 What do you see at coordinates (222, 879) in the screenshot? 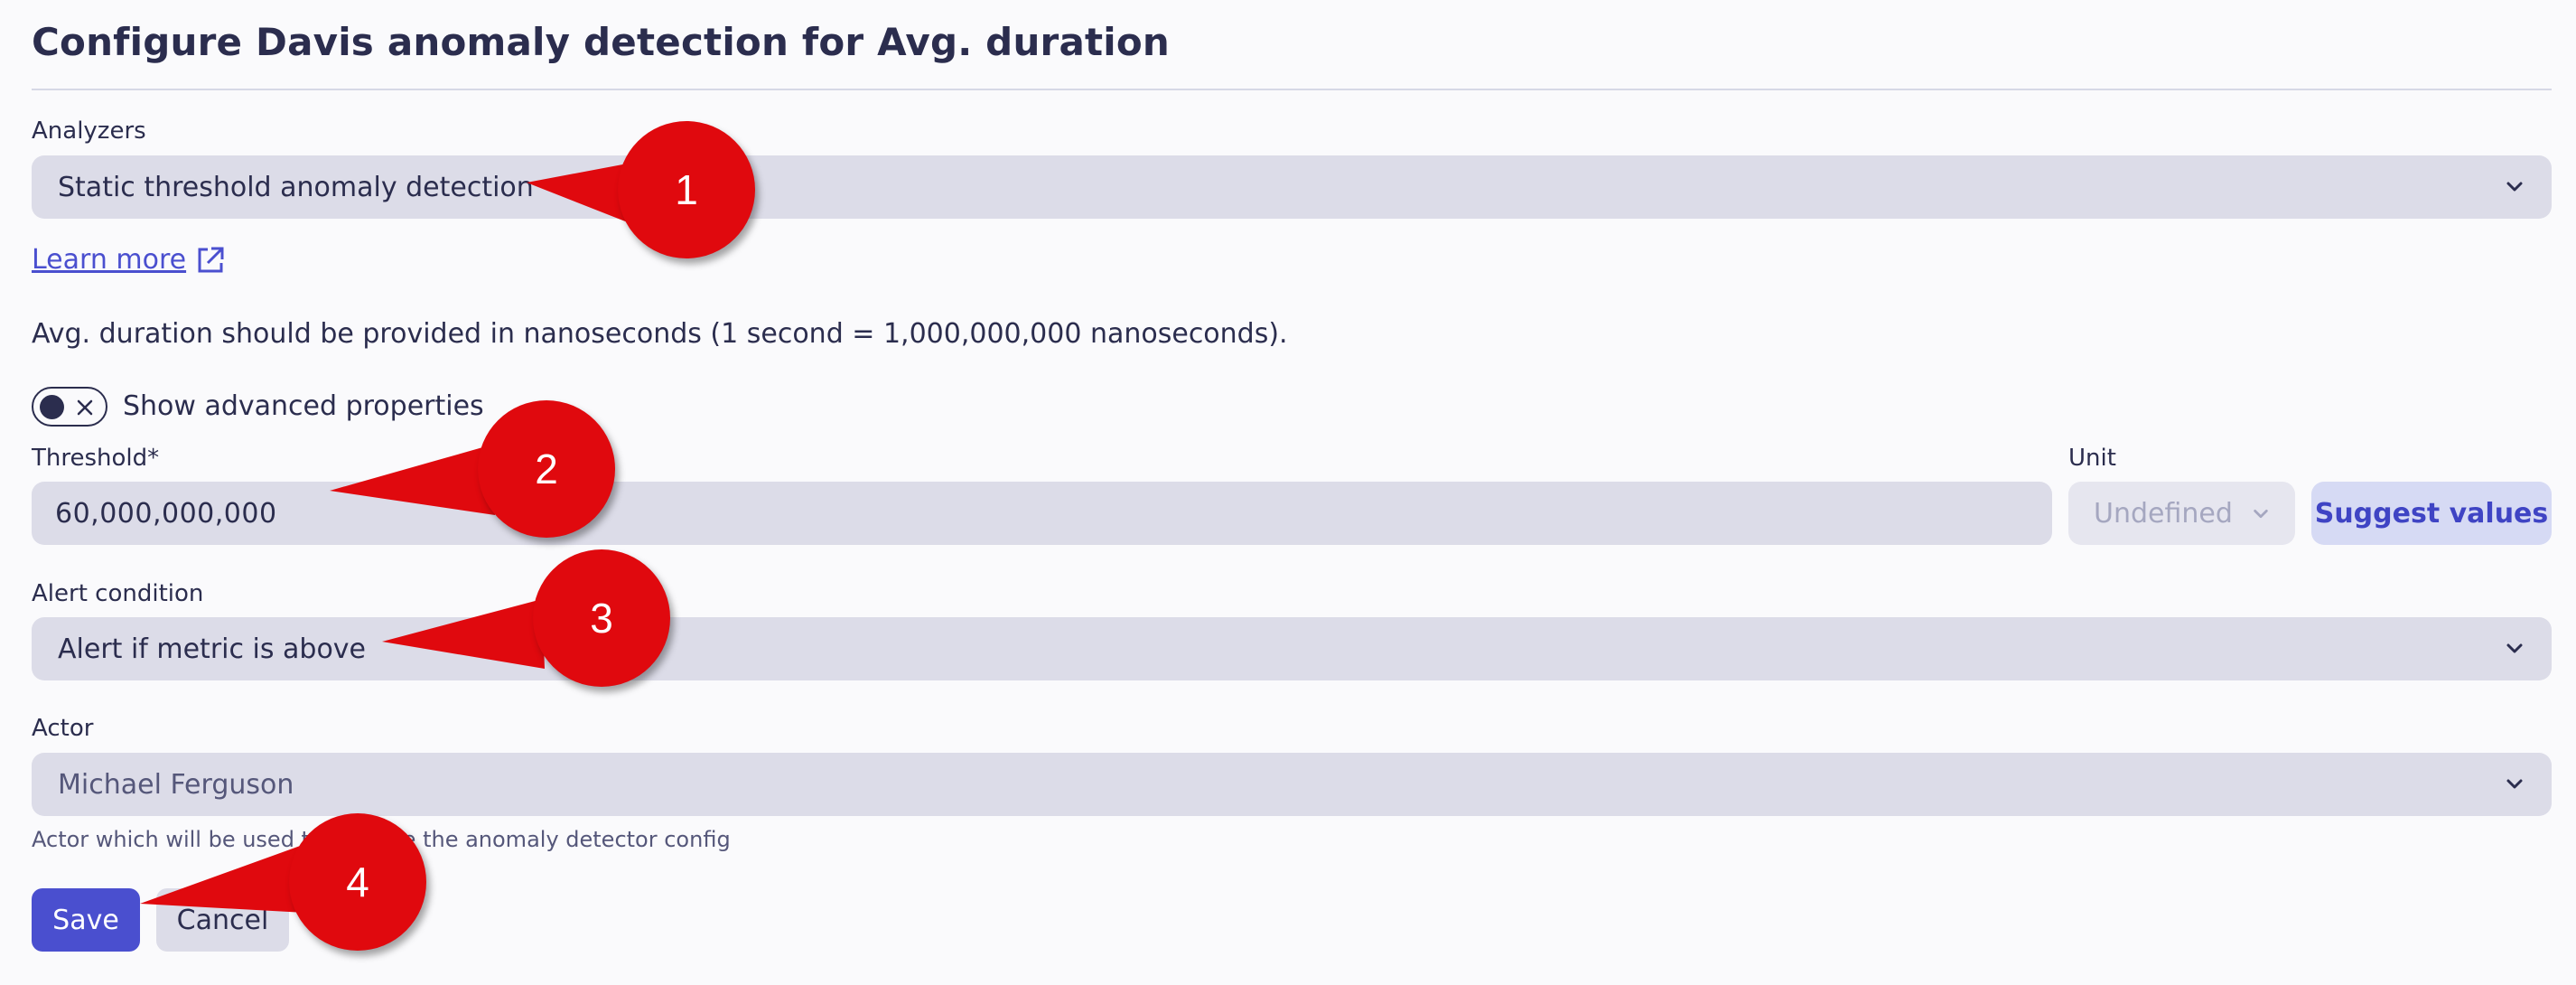
I see `callout-4-pointer` at bounding box center [222, 879].